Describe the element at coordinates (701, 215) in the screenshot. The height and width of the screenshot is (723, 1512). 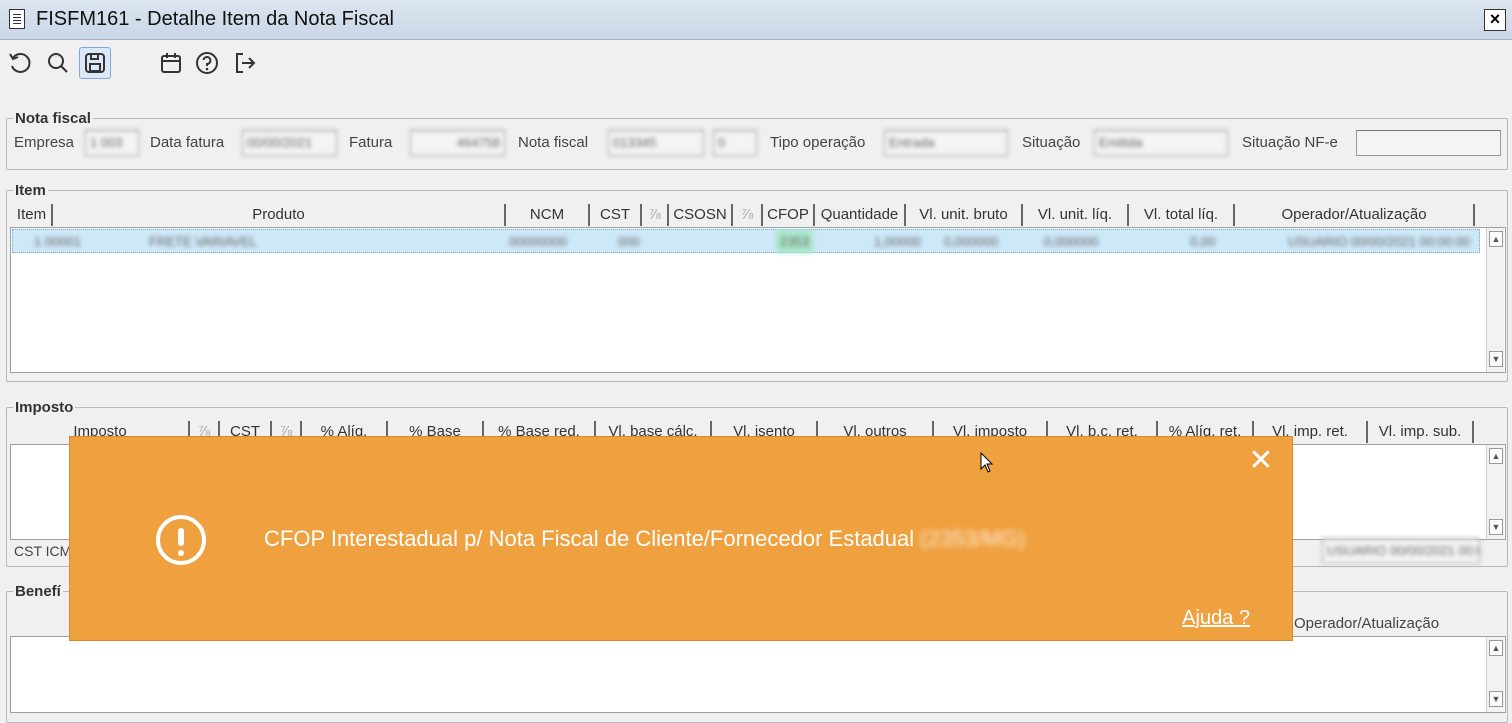
I see `col-csosn: CSOSN` at that location.